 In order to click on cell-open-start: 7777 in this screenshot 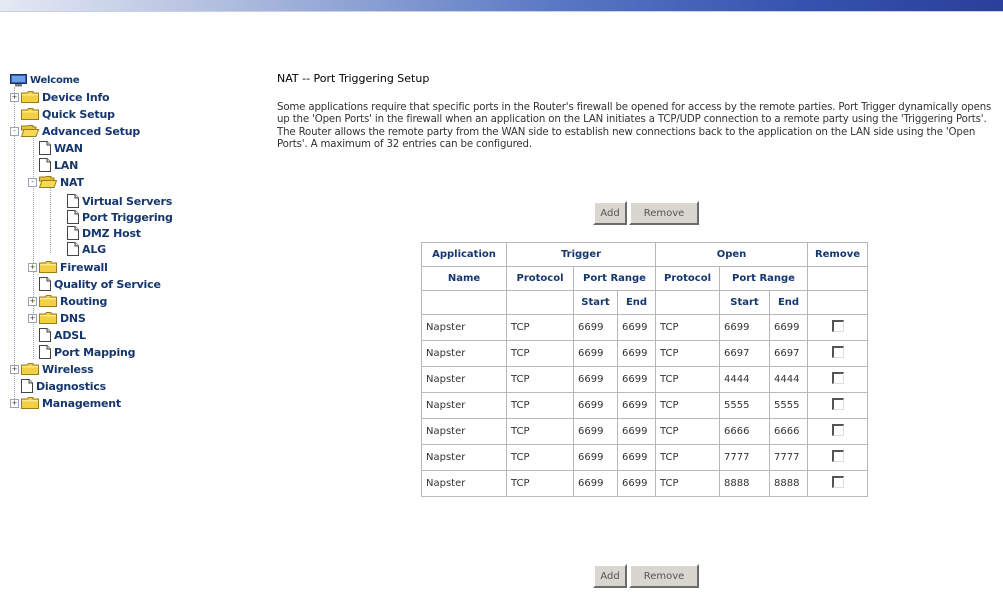, I will do `click(744, 457)`.